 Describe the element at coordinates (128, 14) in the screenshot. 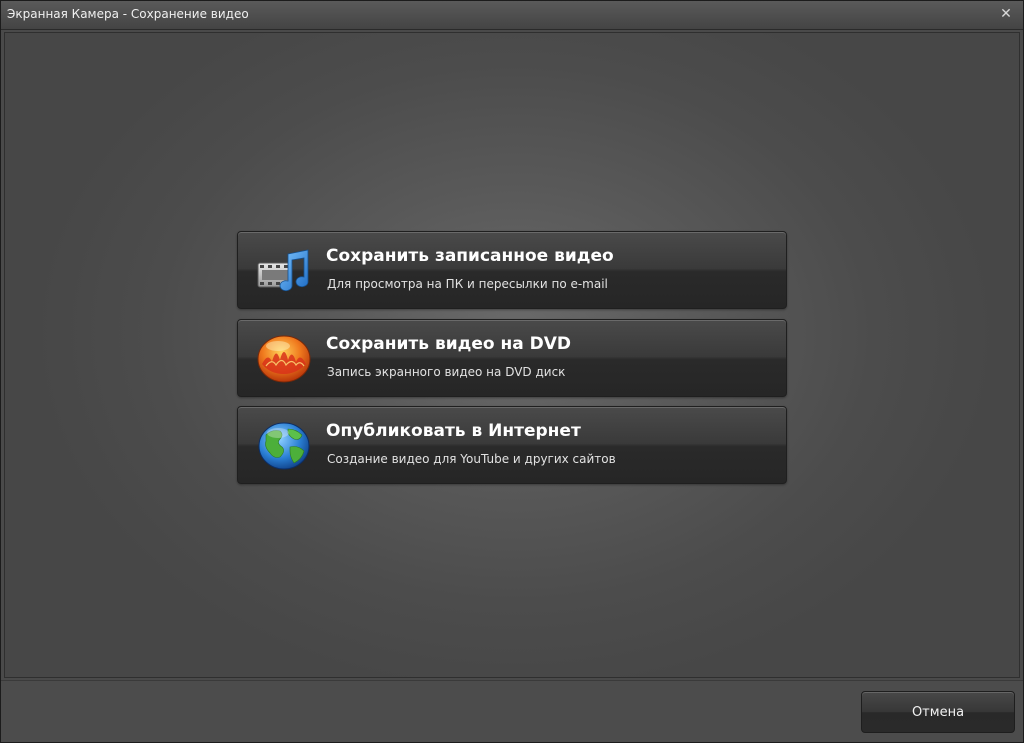

I see `window-title: Экранная Камера - Сохранение видео` at that location.